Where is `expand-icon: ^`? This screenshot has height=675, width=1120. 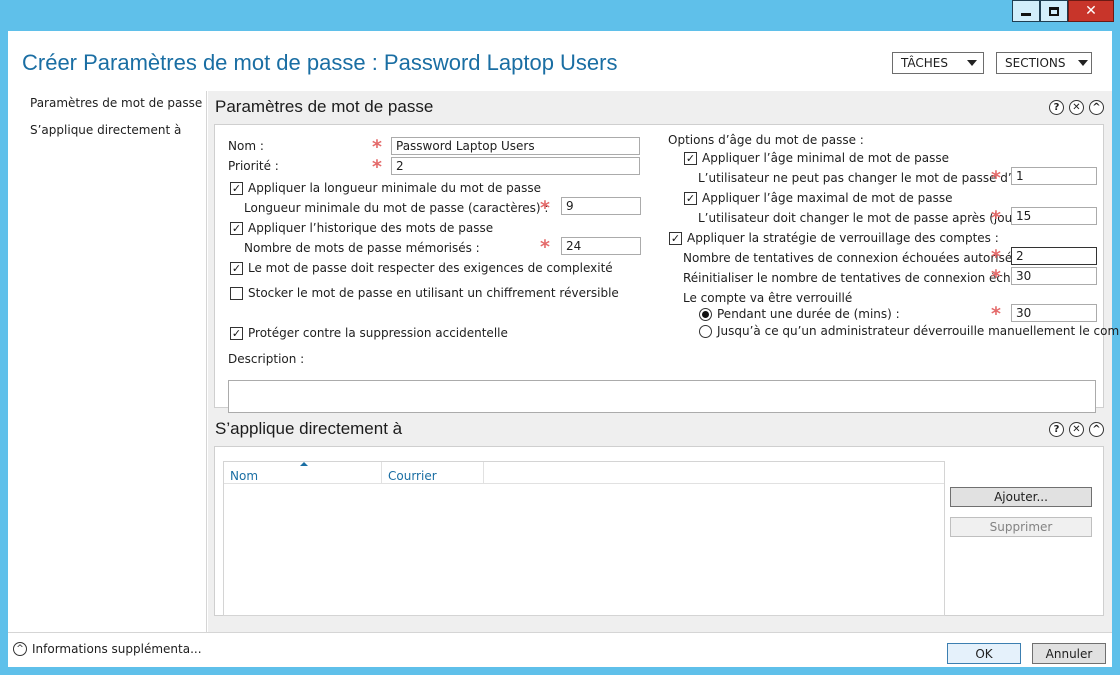 expand-icon: ^ is located at coordinates (20, 649).